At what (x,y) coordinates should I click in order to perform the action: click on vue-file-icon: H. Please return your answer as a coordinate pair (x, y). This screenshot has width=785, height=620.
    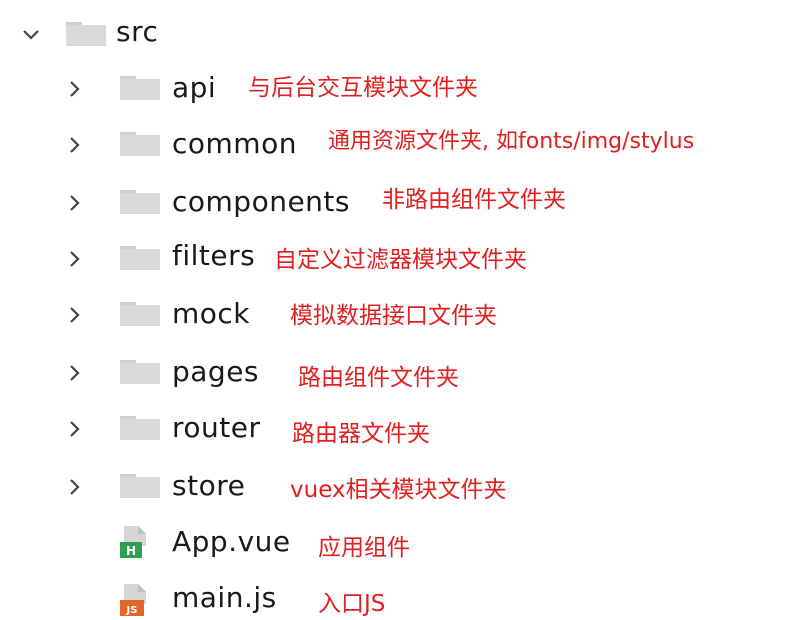
    Looking at the image, I should click on (137, 542).